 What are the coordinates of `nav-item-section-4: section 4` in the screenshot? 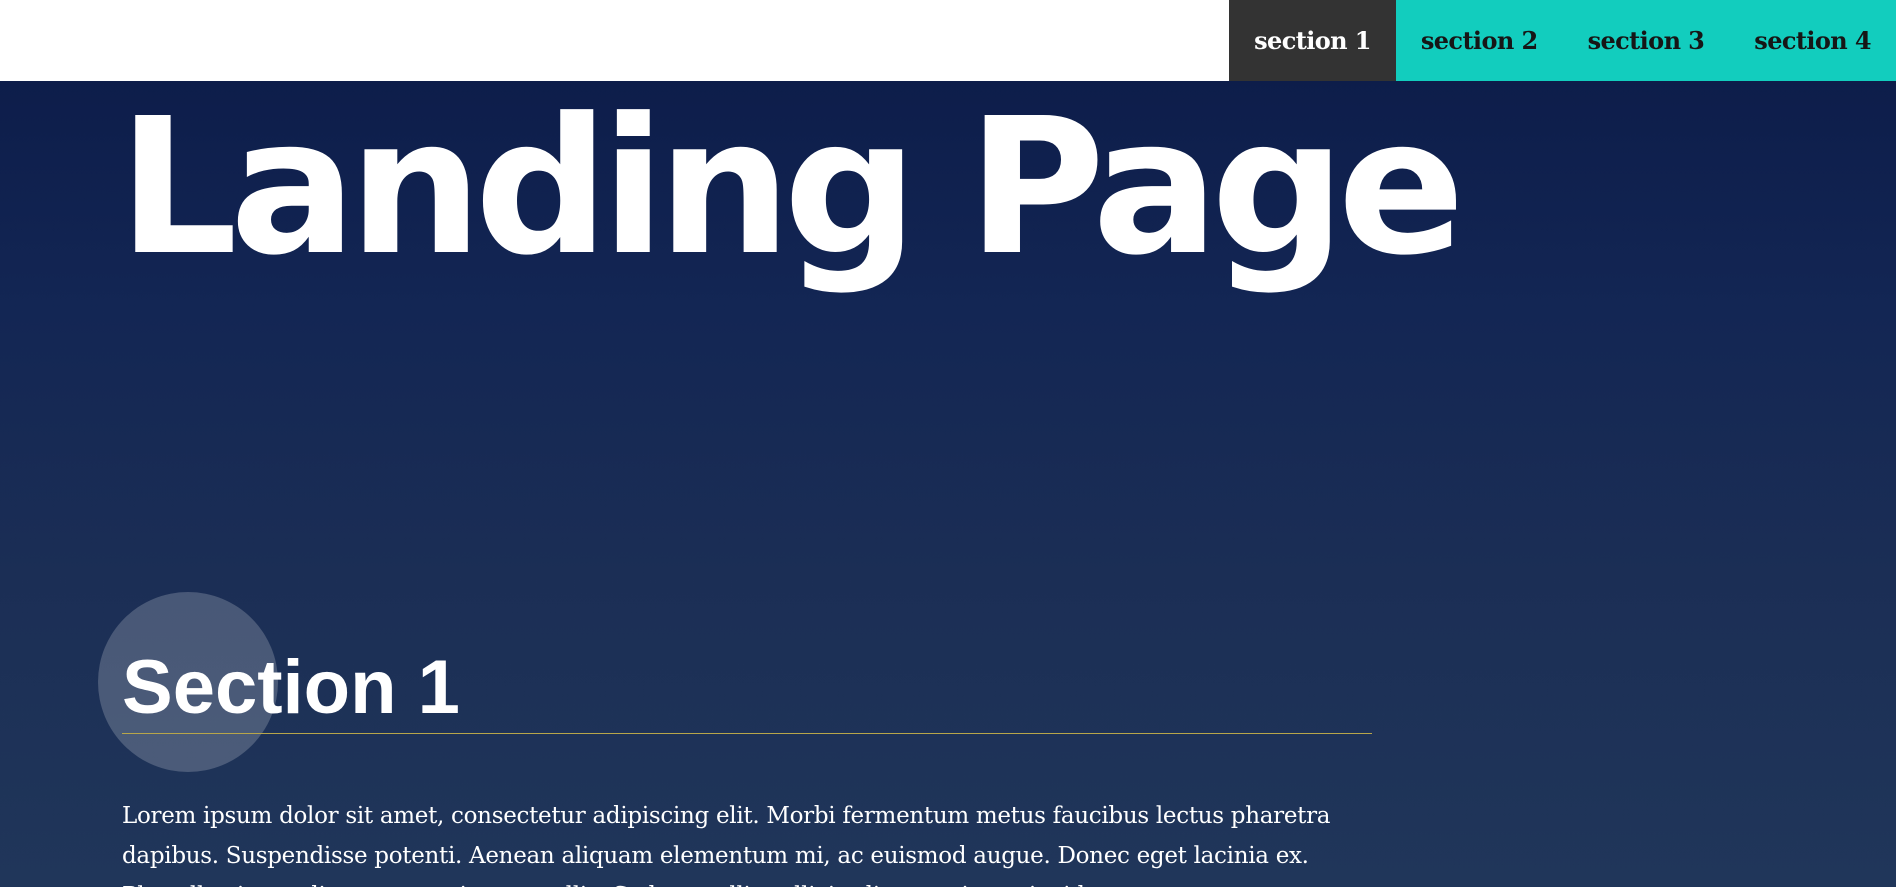 It's located at (1812, 40).